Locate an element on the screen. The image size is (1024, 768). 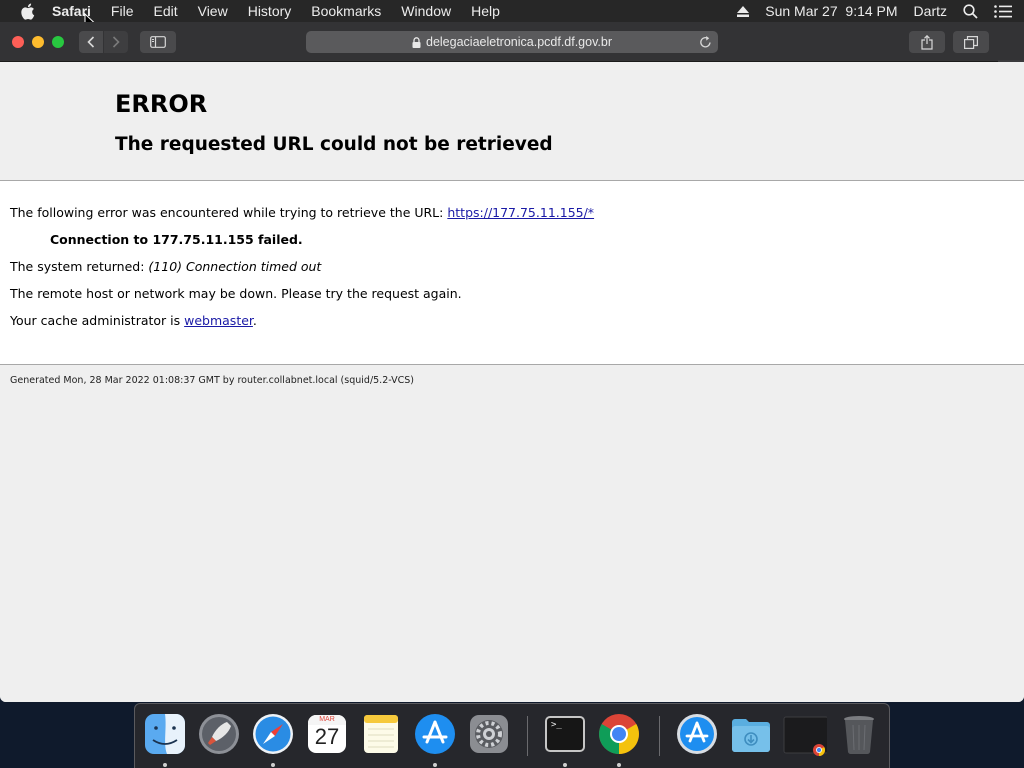
chevron-right-icon is located at coordinates (116, 42).